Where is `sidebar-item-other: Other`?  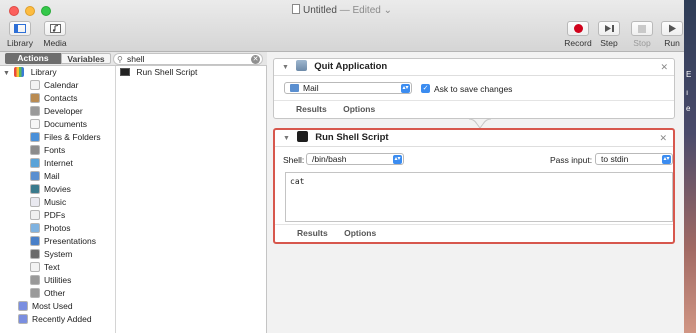
sidebar-item-other: Other is located at coordinates (57, 293).